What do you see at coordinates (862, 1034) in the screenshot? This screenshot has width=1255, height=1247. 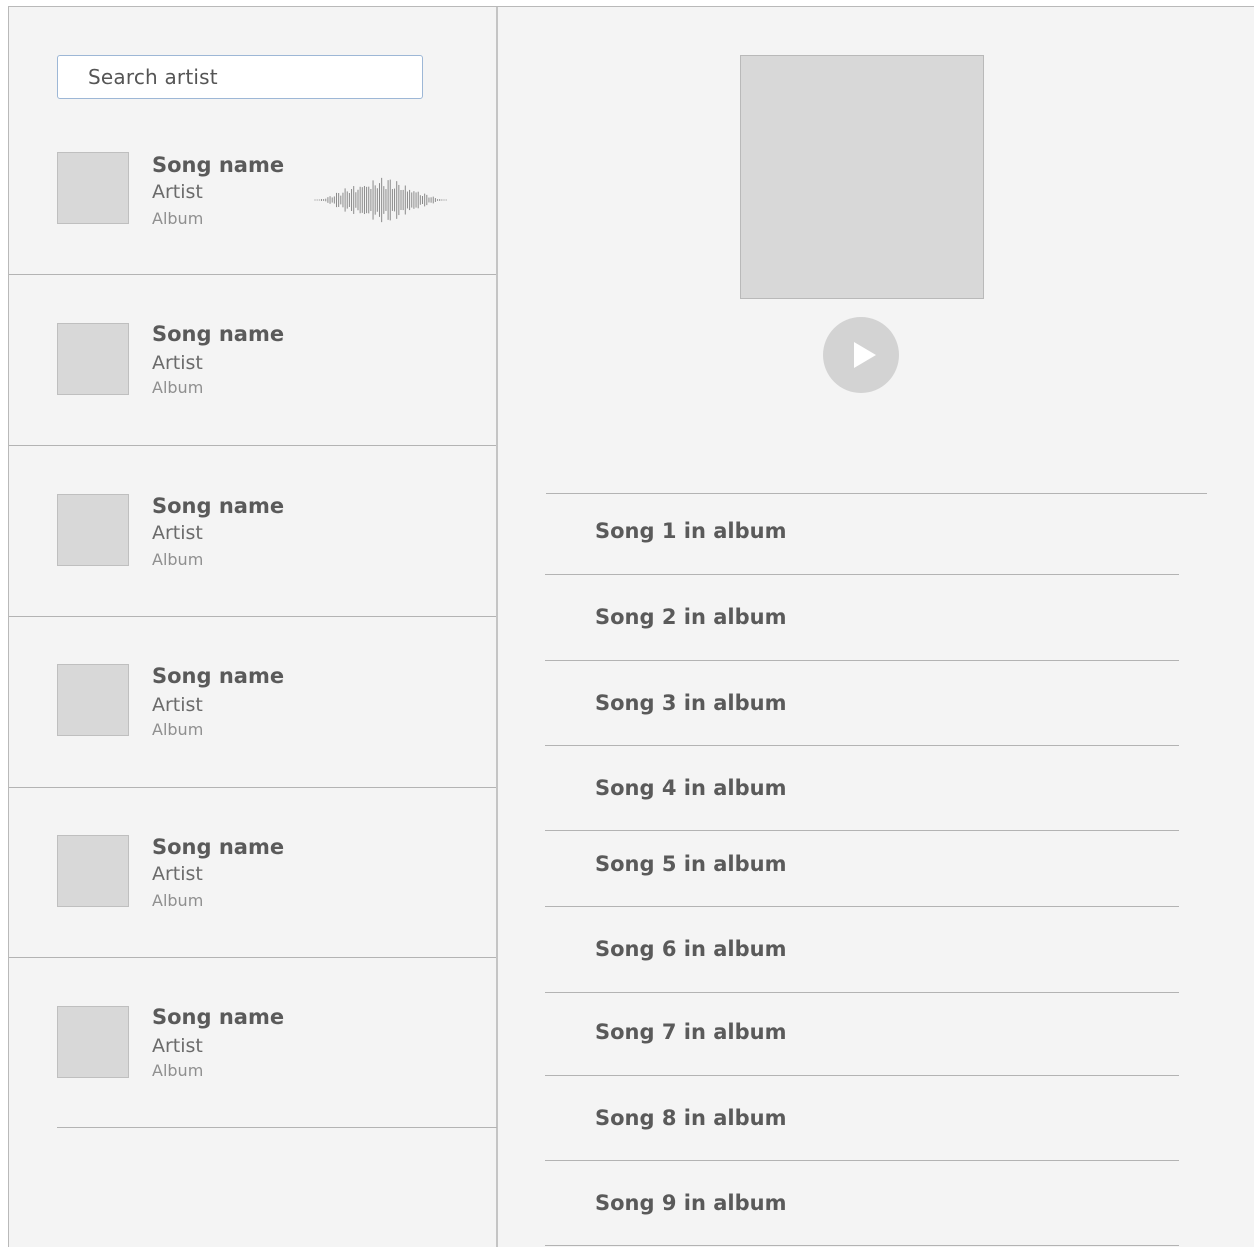 I see `track-row: Song 7 in album` at bounding box center [862, 1034].